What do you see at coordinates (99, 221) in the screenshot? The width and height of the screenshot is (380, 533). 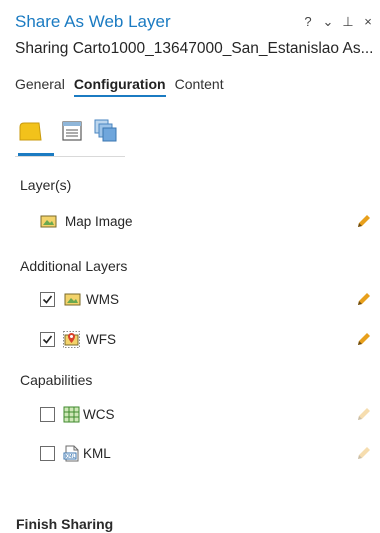 I see `layer-label: Map Image` at bounding box center [99, 221].